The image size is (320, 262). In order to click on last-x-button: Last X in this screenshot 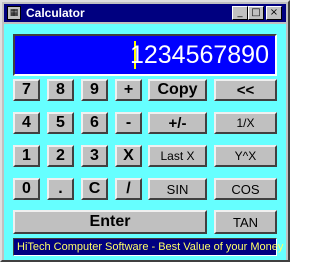, I will do `click(177, 156)`.